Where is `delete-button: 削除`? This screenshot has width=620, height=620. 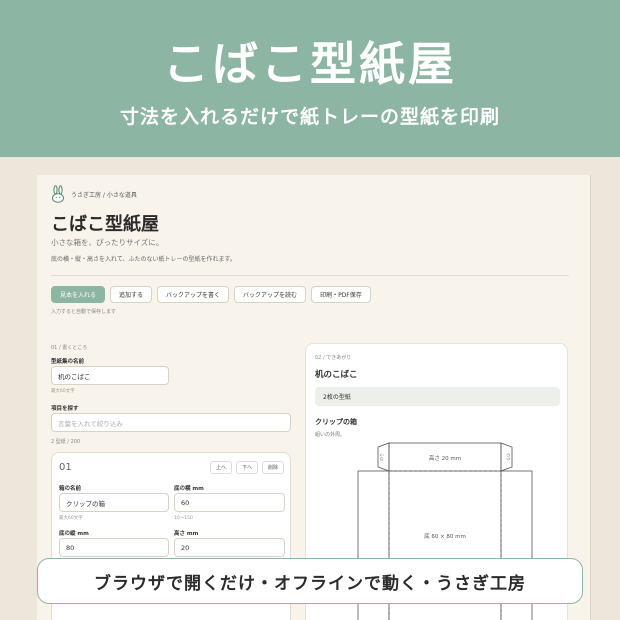 delete-button: 削除 is located at coordinates (272, 467).